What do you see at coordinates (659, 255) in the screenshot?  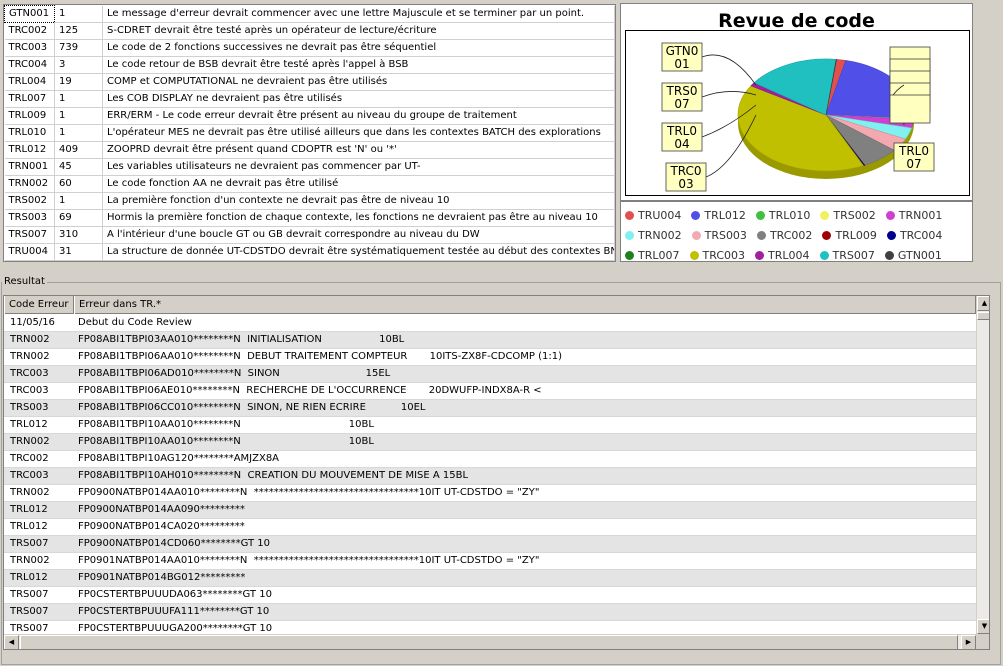 I see `legend-label: TRL007` at bounding box center [659, 255].